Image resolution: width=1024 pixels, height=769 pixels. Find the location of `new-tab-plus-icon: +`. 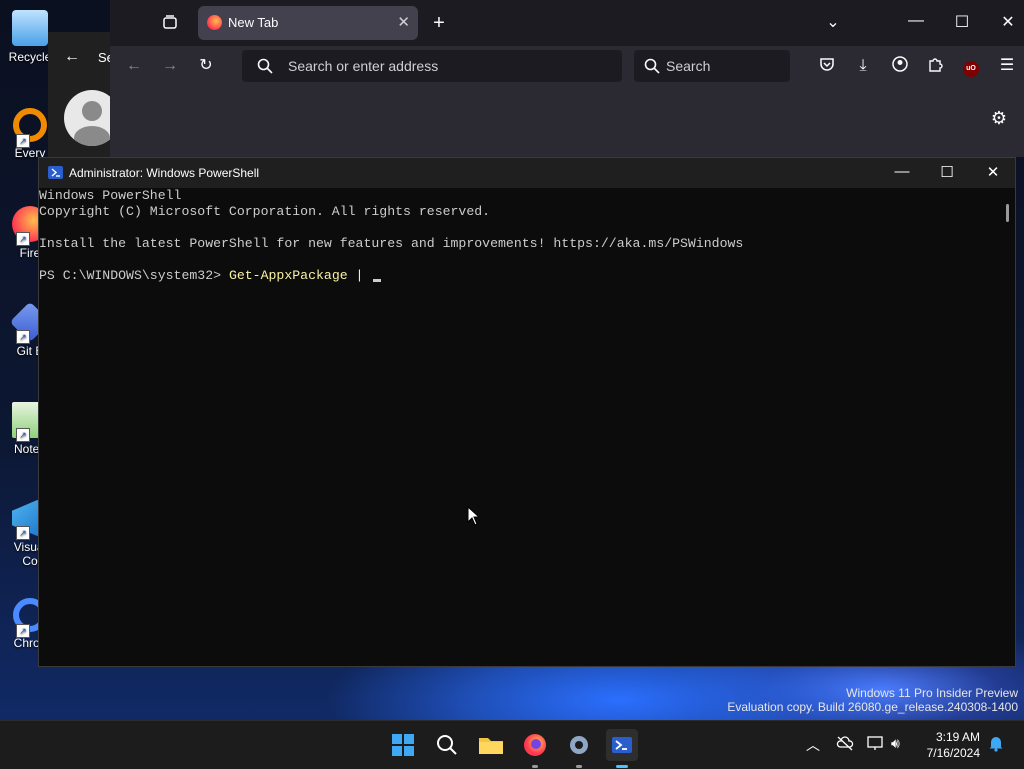

new-tab-plus-icon: + is located at coordinates (439, 23).